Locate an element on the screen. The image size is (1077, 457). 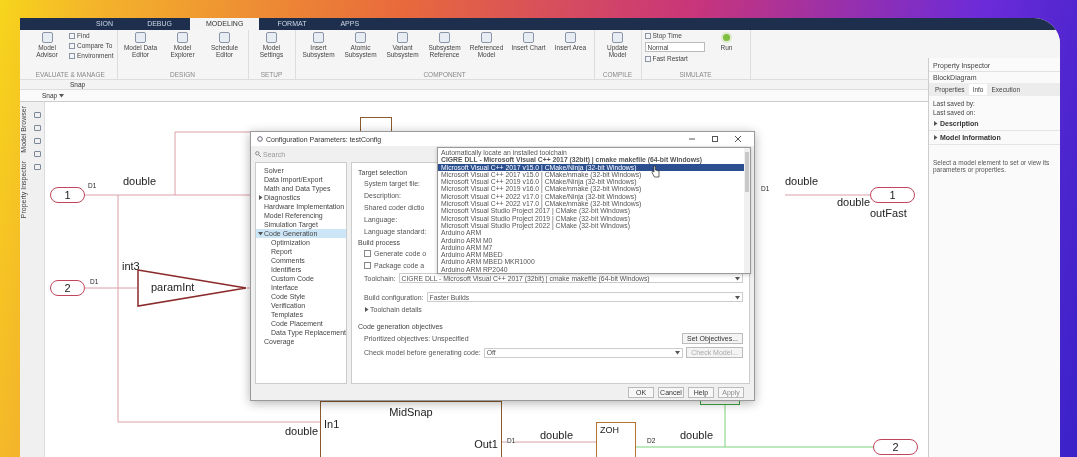
subsystem-title: MidSnap is located at coordinates (411, 412).